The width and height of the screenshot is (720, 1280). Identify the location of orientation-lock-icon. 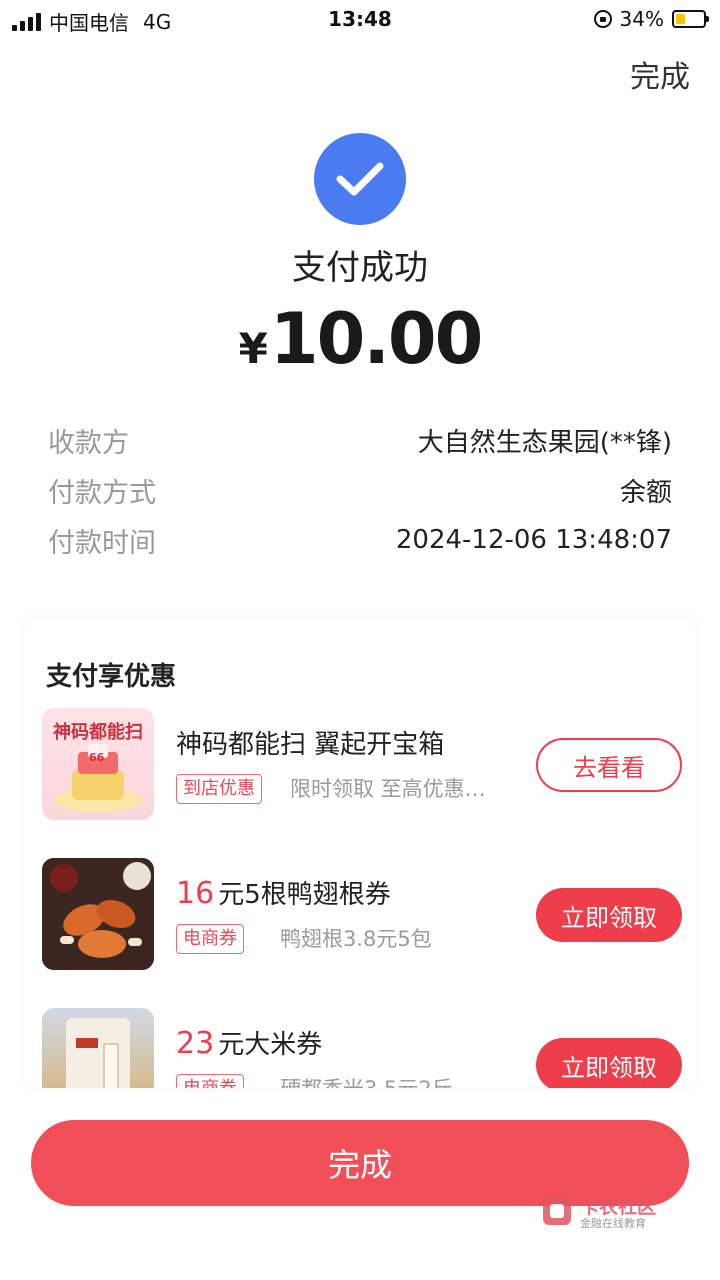
(602, 19).